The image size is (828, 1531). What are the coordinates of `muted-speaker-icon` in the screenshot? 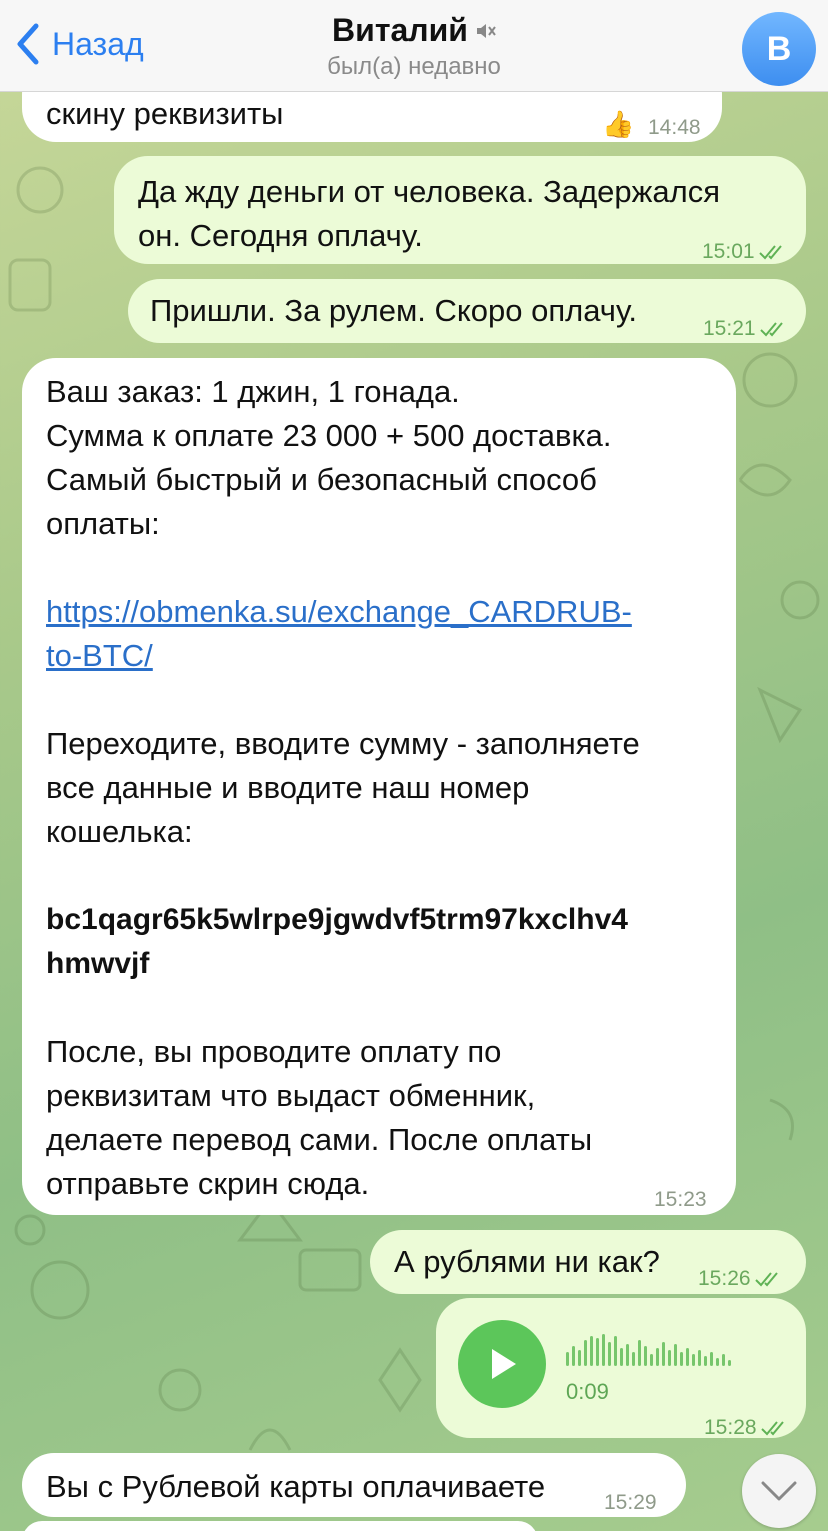 It's located at (486, 30).